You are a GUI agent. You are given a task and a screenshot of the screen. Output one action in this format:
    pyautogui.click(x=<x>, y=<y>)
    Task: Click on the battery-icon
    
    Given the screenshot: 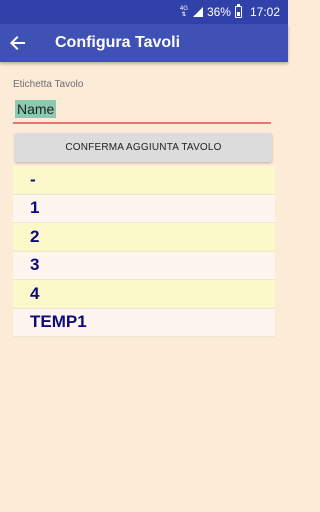 What is the action you would take?
    pyautogui.click(x=238, y=11)
    